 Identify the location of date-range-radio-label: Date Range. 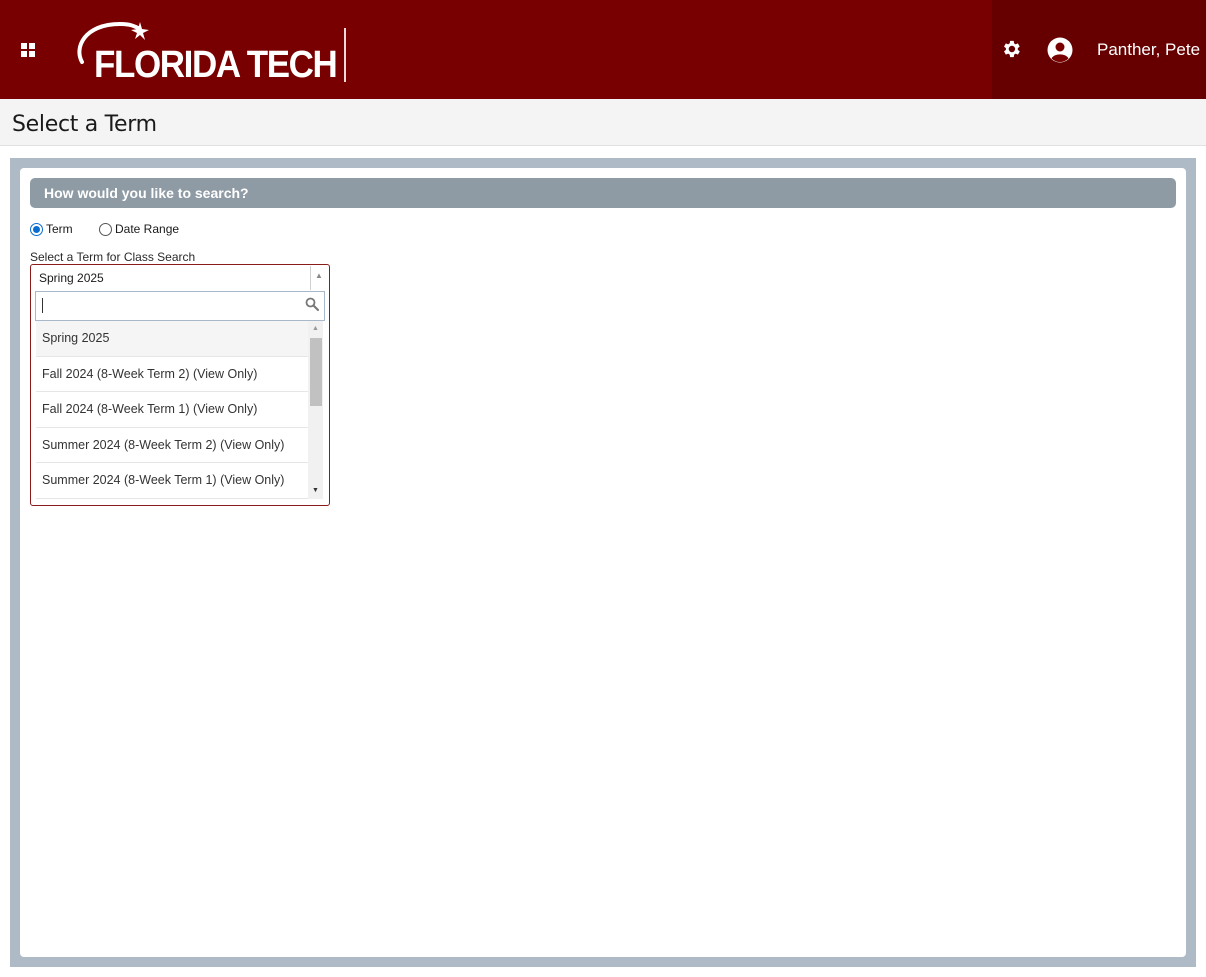
(147, 229).